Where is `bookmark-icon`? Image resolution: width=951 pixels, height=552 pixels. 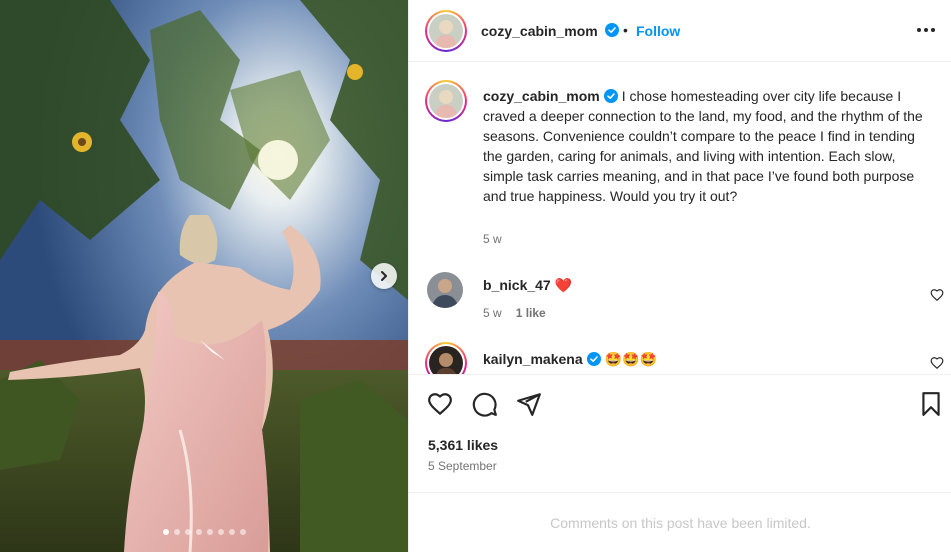 bookmark-icon is located at coordinates (931, 404).